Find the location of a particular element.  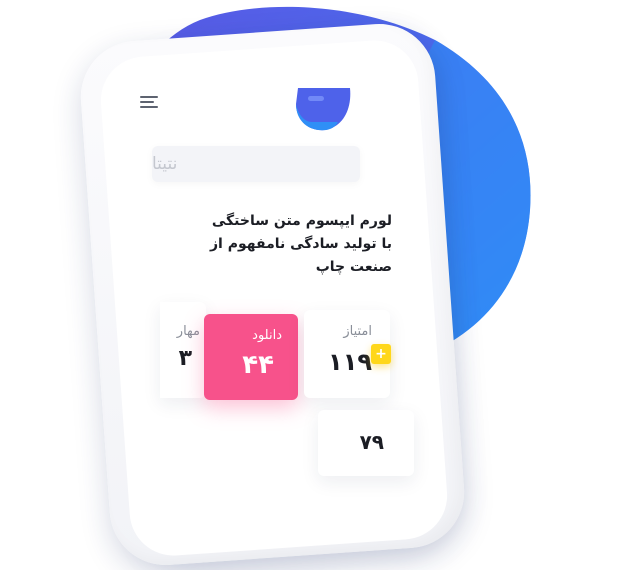

stat-label: امتیاز is located at coordinates (357, 331).